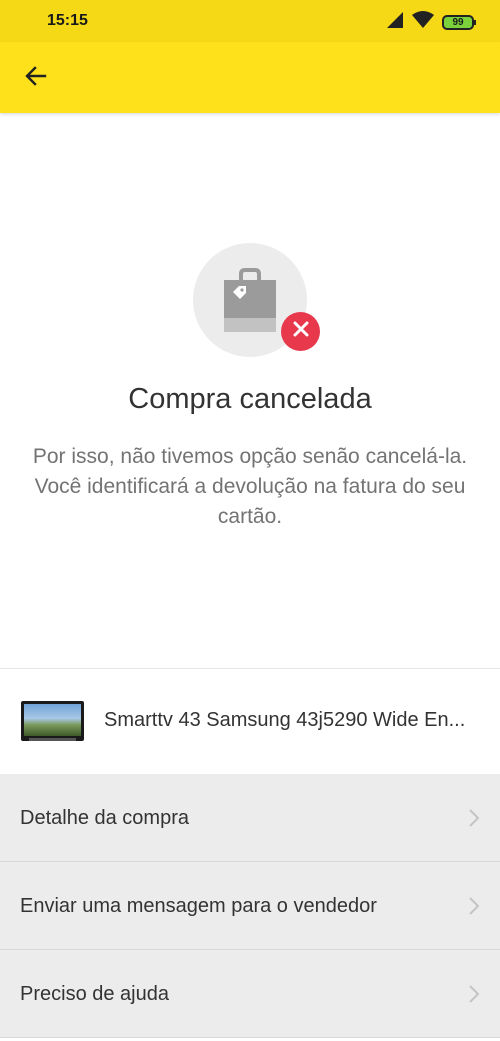  I want to click on shopping-bag-icon, so click(250, 302).